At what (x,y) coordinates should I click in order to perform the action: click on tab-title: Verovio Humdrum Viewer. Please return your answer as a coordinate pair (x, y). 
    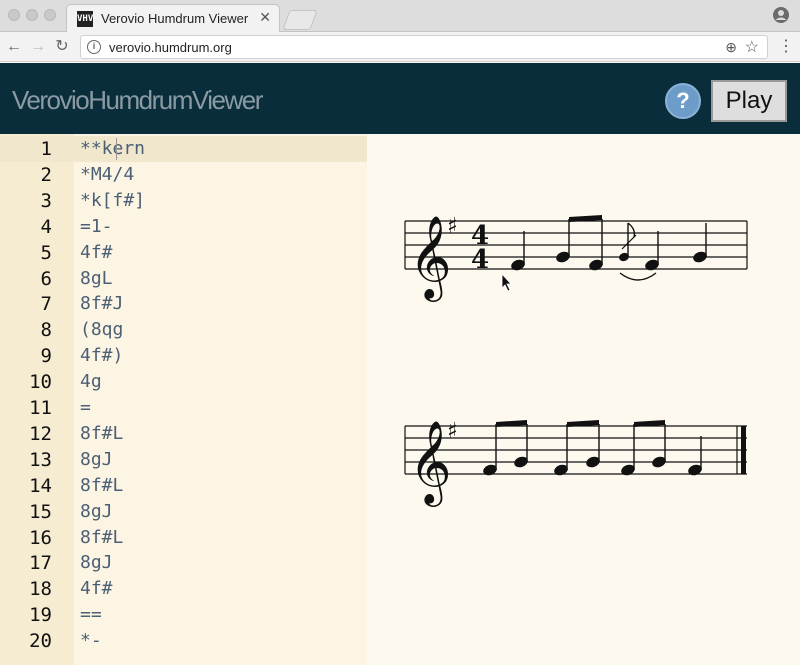
    Looking at the image, I should click on (175, 18).